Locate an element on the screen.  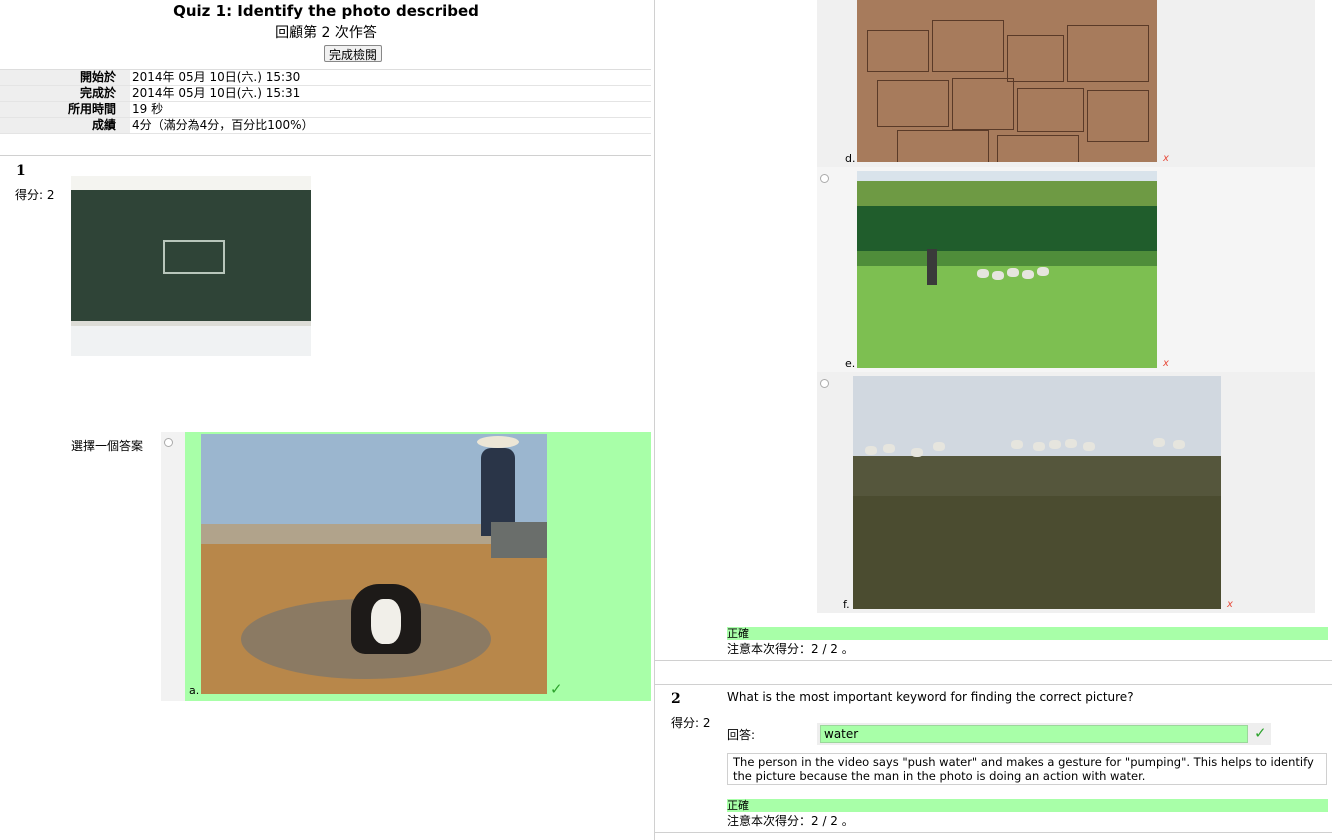
finish-review-button: 完成檢閱 is located at coordinates (353, 53).